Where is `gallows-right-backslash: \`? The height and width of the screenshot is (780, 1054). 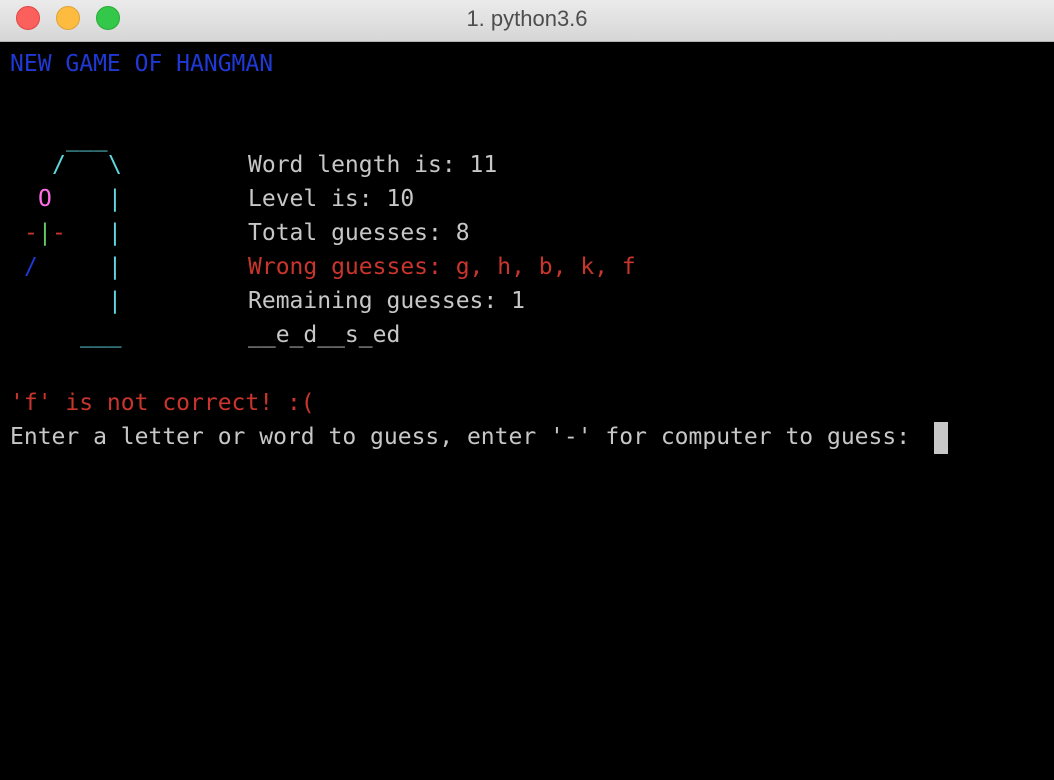 gallows-right-backslash: \ is located at coordinates (115, 165).